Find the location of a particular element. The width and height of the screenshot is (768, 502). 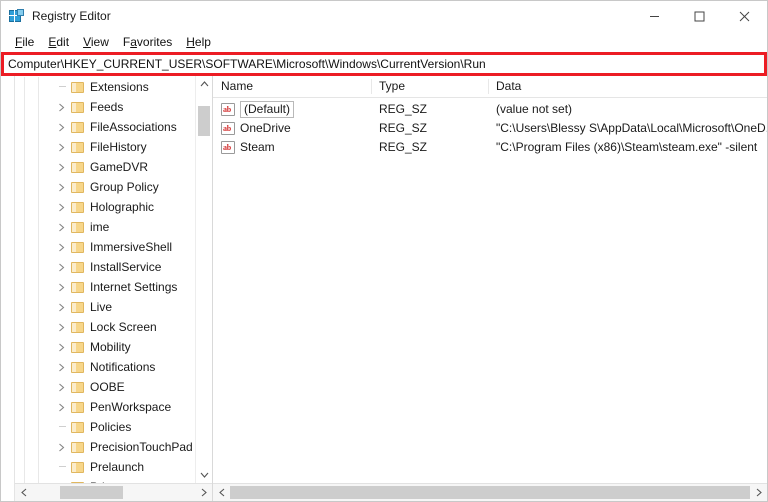

tree-vertical-scrollbar is located at coordinates (203, 279).